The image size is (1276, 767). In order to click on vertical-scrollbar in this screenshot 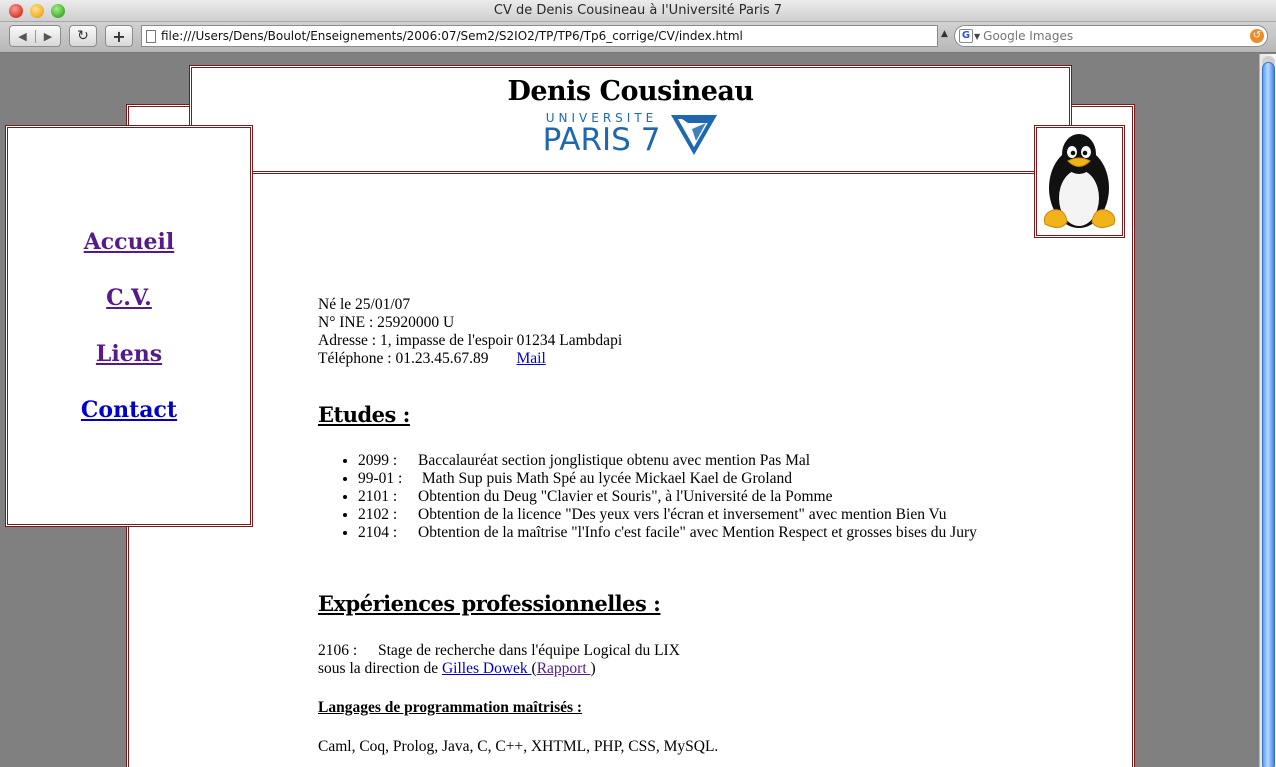, I will do `click(1267, 410)`.